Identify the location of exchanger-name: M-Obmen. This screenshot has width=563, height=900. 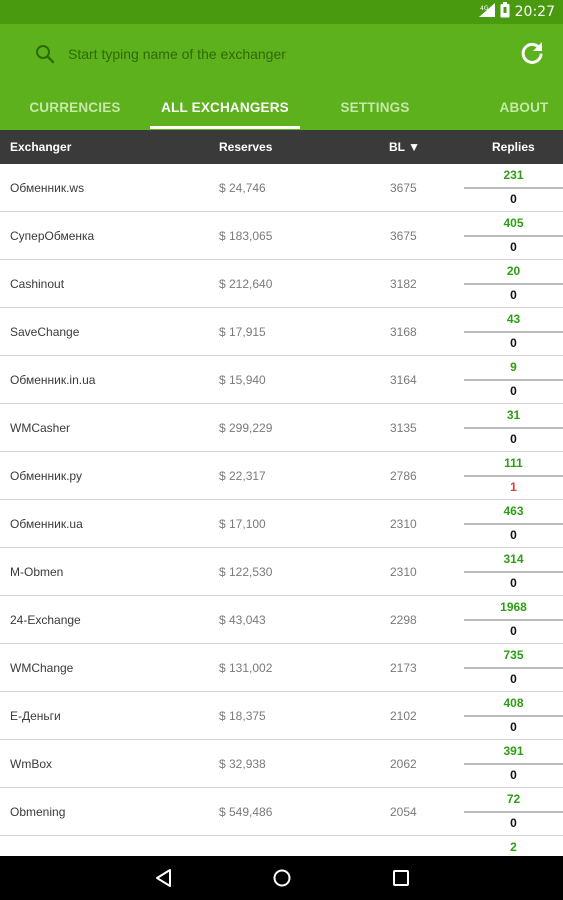
(37, 571).